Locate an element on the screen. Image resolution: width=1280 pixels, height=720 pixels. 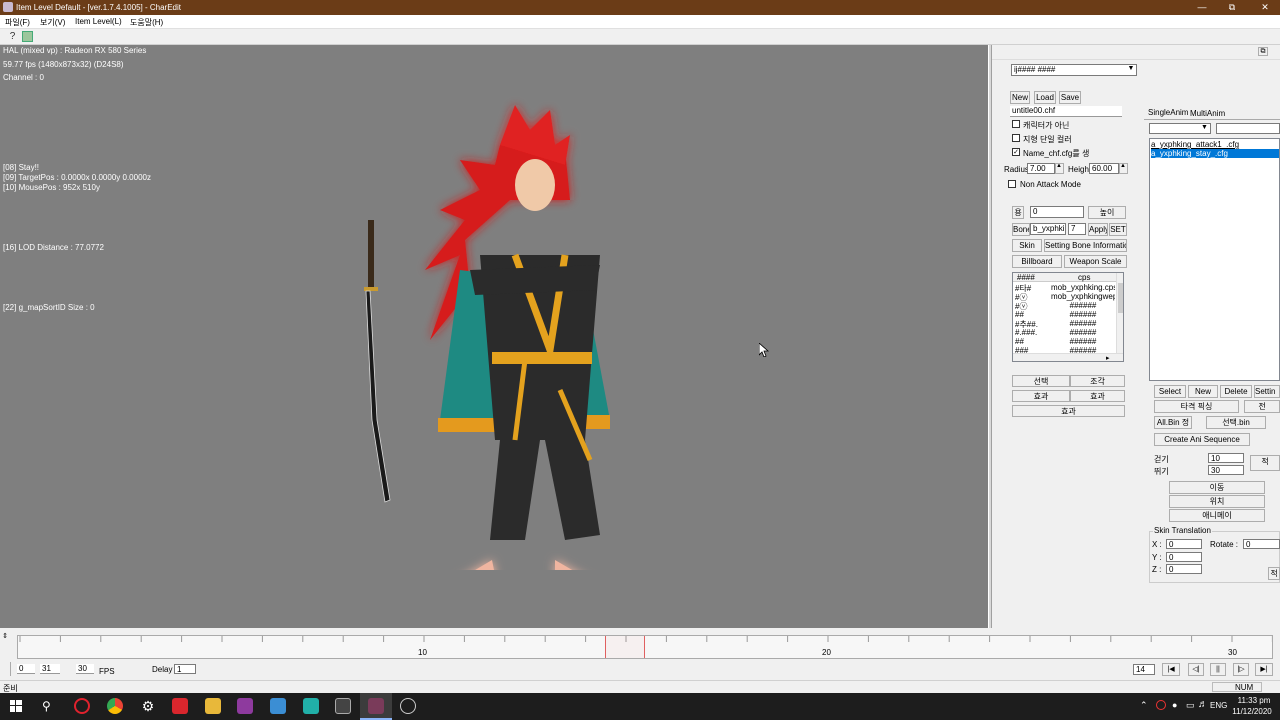
anim-setting-button: Settin is located at coordinates (1267, 391).